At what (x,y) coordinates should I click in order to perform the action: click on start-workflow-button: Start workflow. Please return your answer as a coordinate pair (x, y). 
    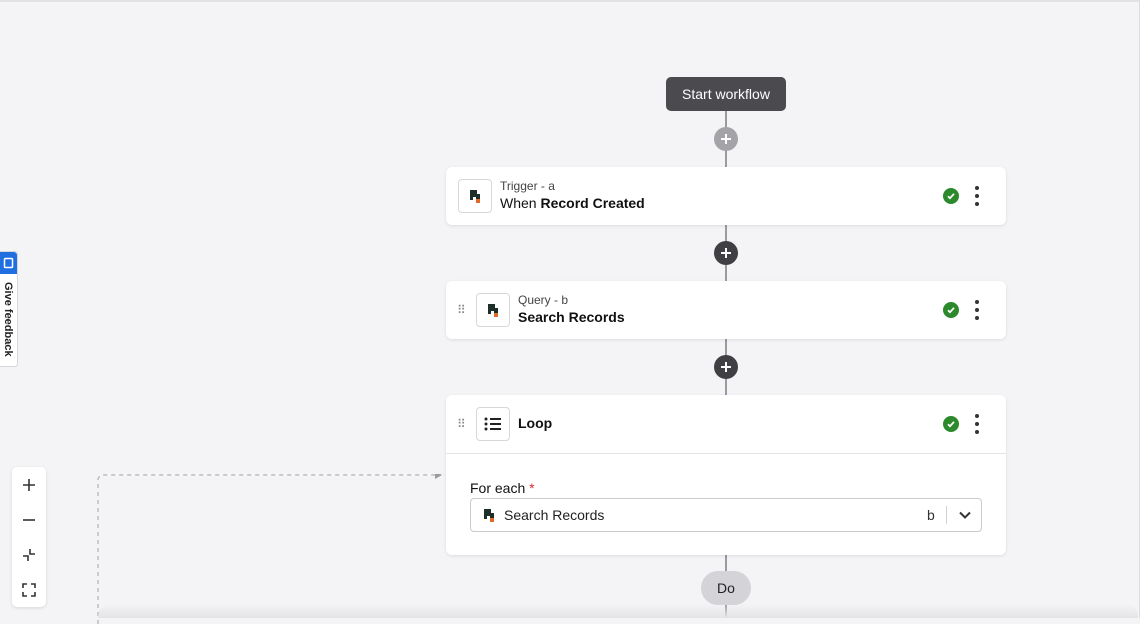
    Looking at the image, I should click on (726, 94).